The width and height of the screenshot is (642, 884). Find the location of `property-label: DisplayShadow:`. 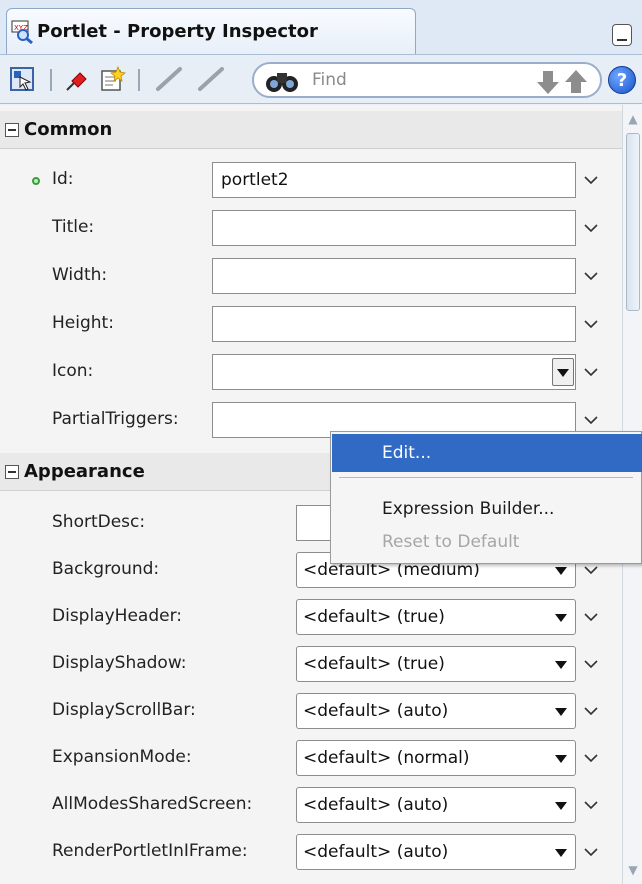

property-label: DisplayShadow: is located at coordinates (119, 663).